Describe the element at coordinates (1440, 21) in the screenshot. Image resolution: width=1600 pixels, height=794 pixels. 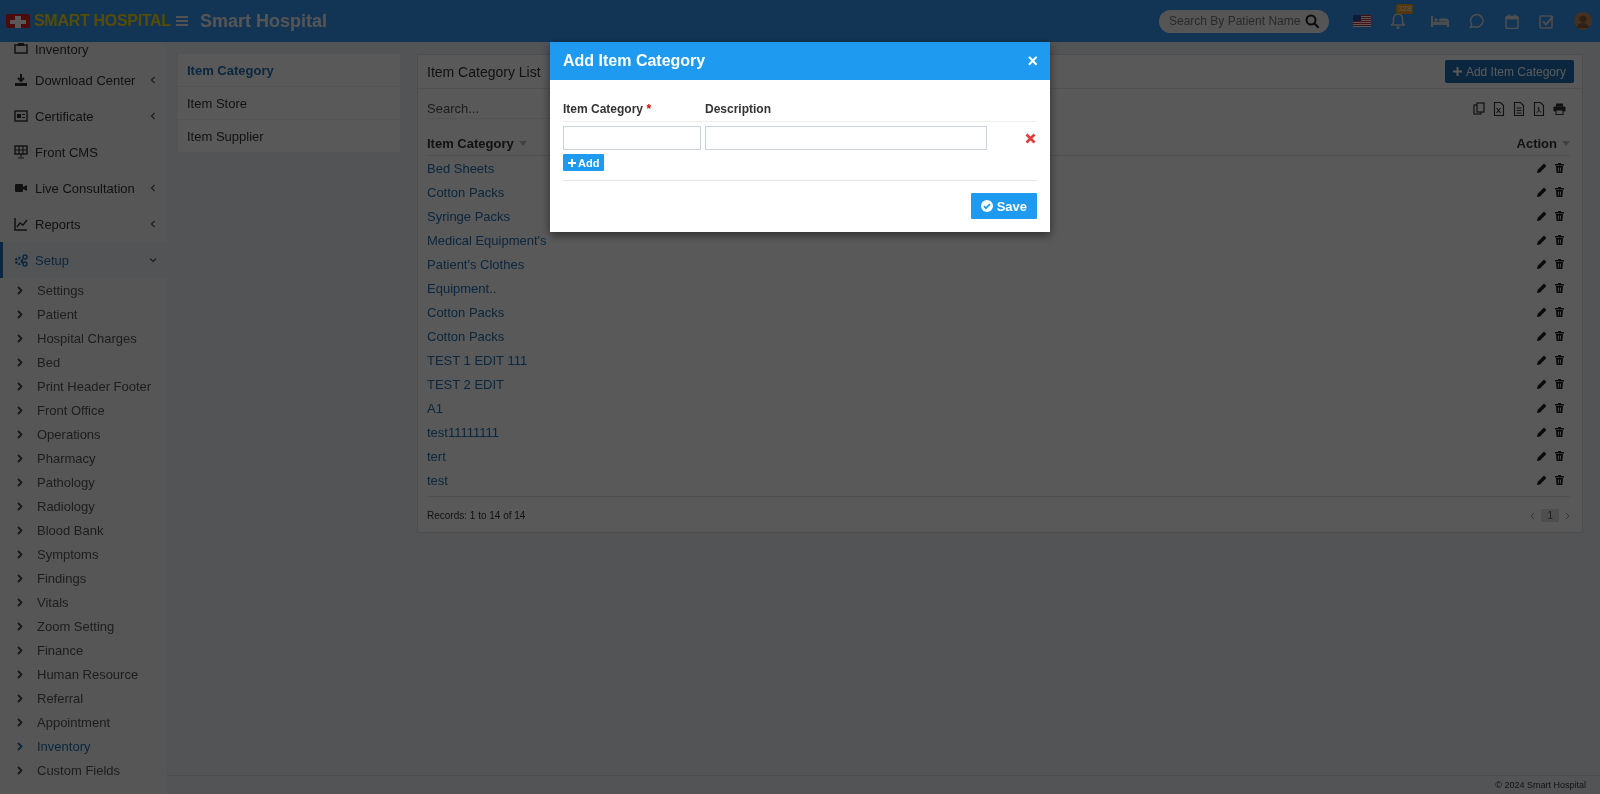
I see `bed-icon` at that location.